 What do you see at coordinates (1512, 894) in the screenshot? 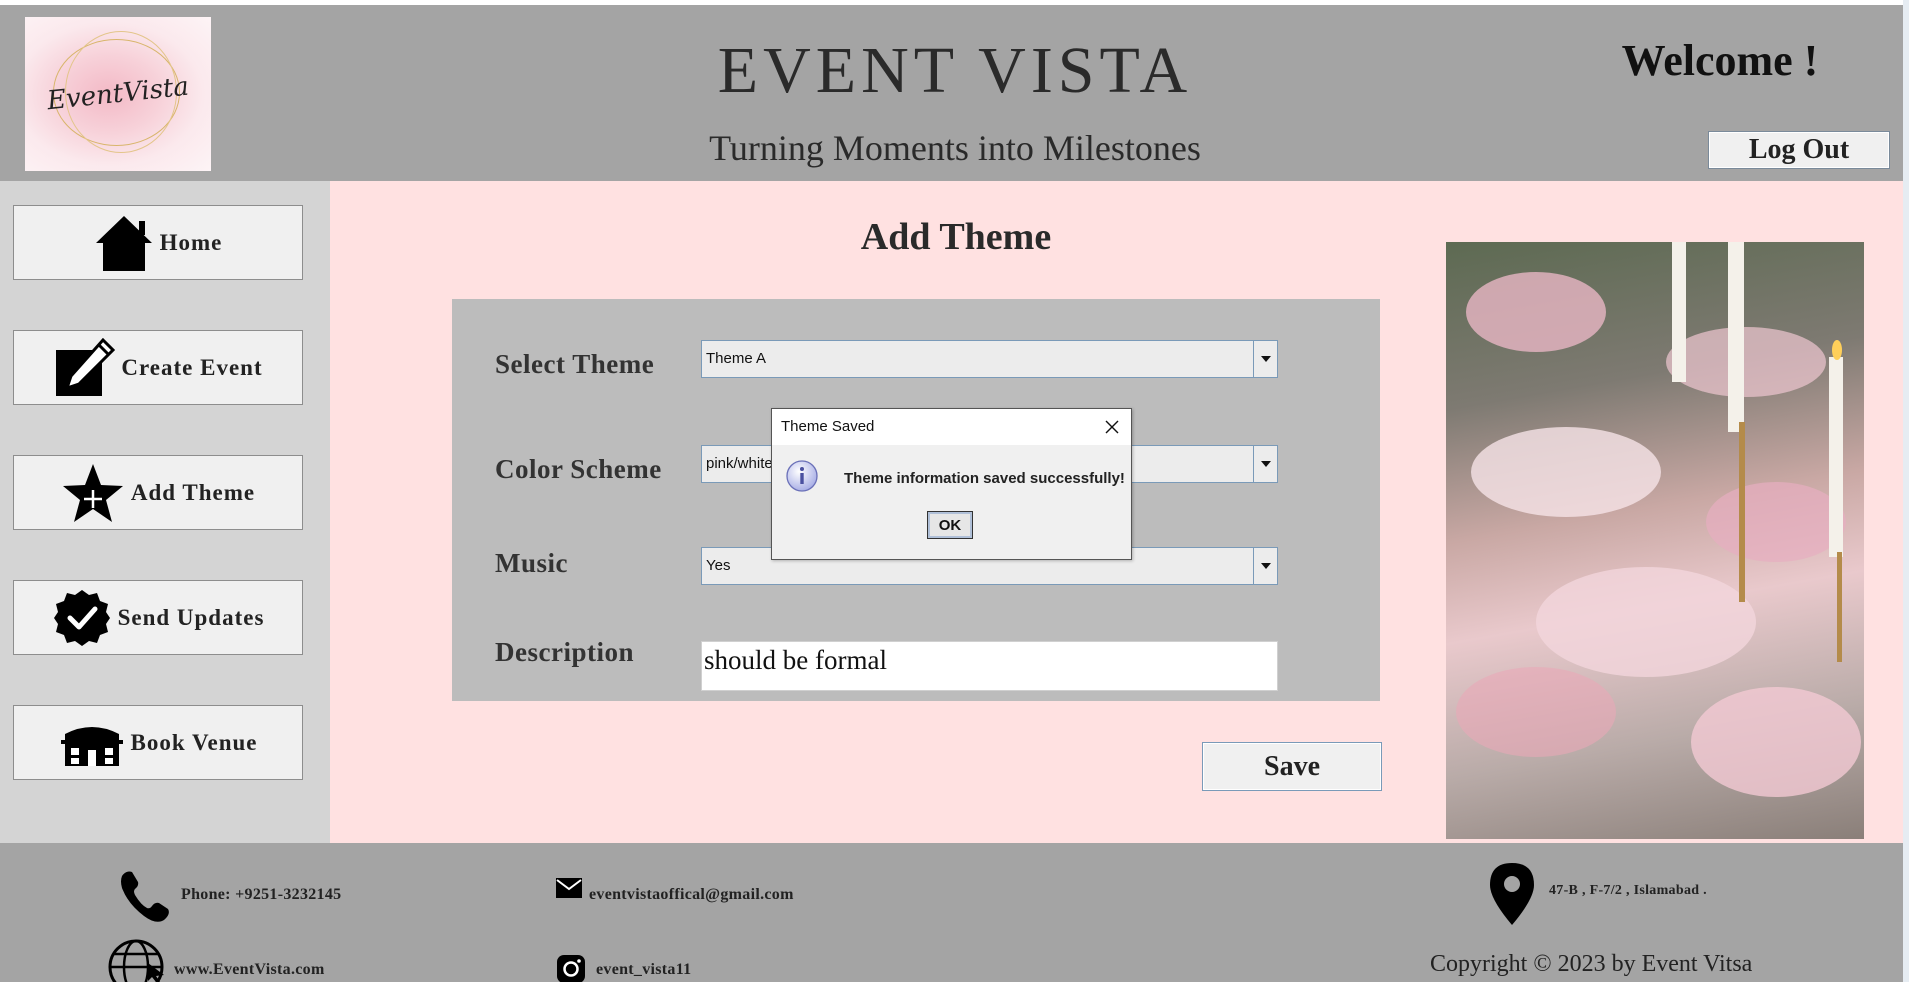
I see `location-pin-icon` at bounding box center [1512, 894].